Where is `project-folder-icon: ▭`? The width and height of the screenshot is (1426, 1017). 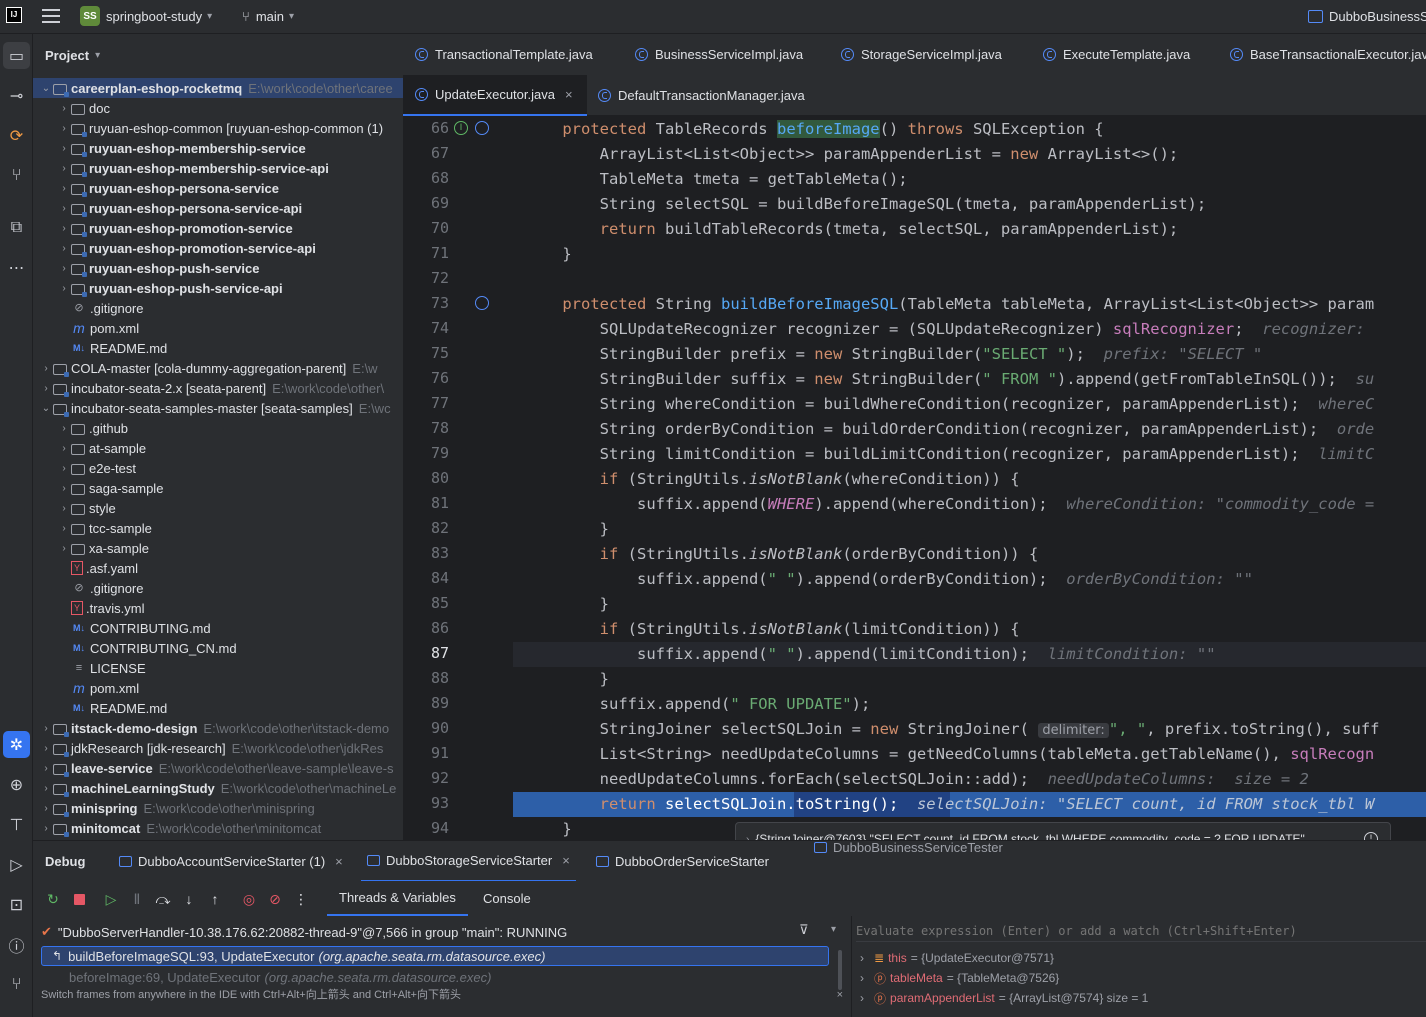
project-folder-icon: ▭ is located at coordinates (16, 55).